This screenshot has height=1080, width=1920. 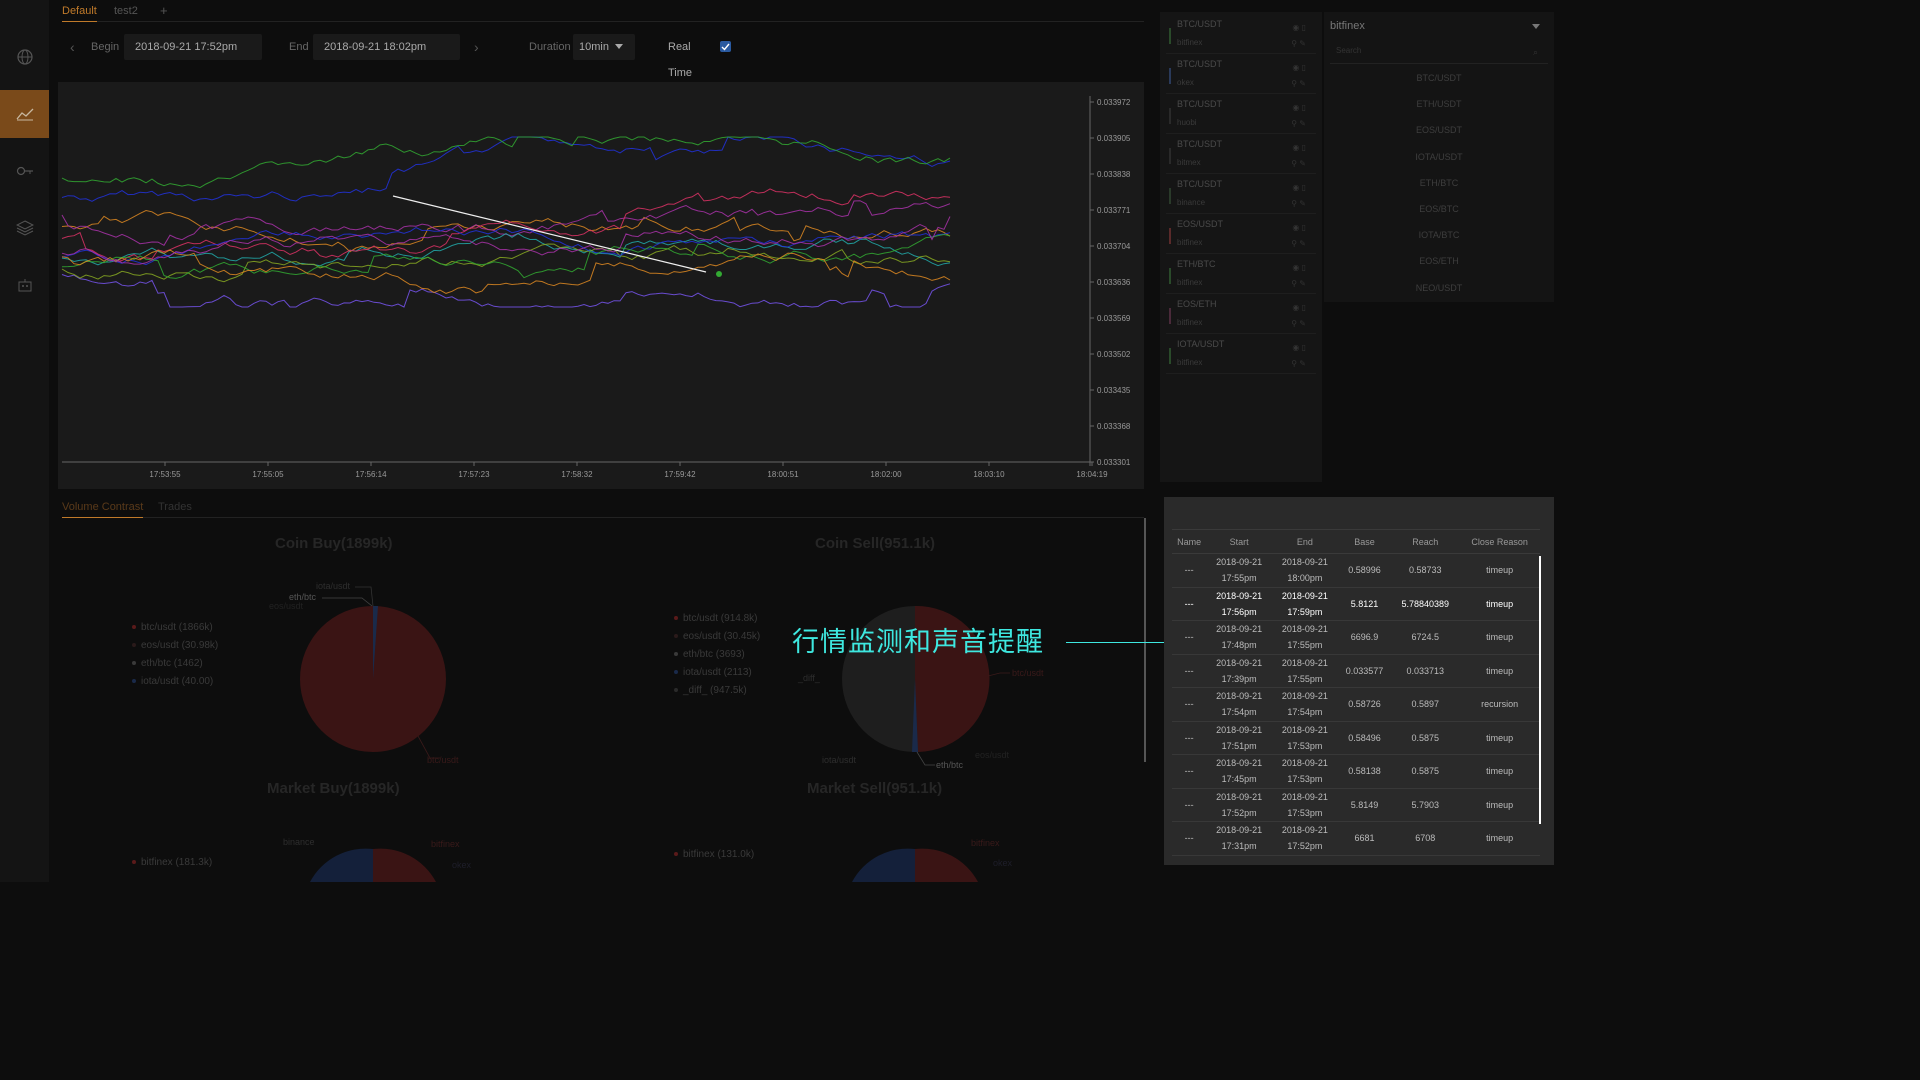 What do you see at coordinates (1364, 704) in the screenshot?
I see `cell-base: 0.58726` at bounding box center [1364, 704].